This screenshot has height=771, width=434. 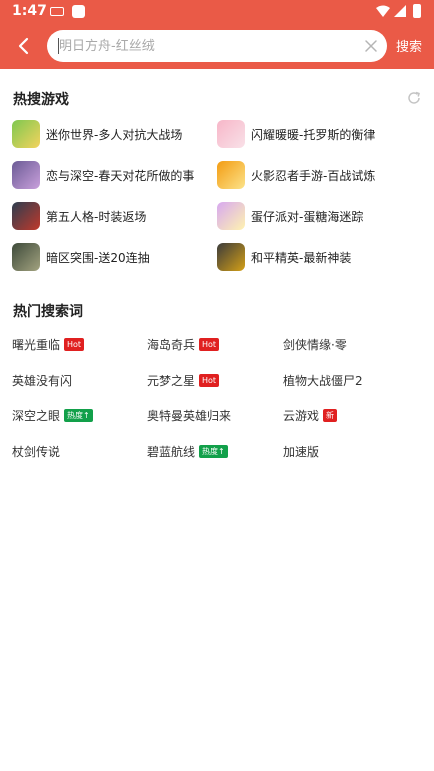 I want to click on keyword-item: 英雄没有闪, so click(x=42, y=379).